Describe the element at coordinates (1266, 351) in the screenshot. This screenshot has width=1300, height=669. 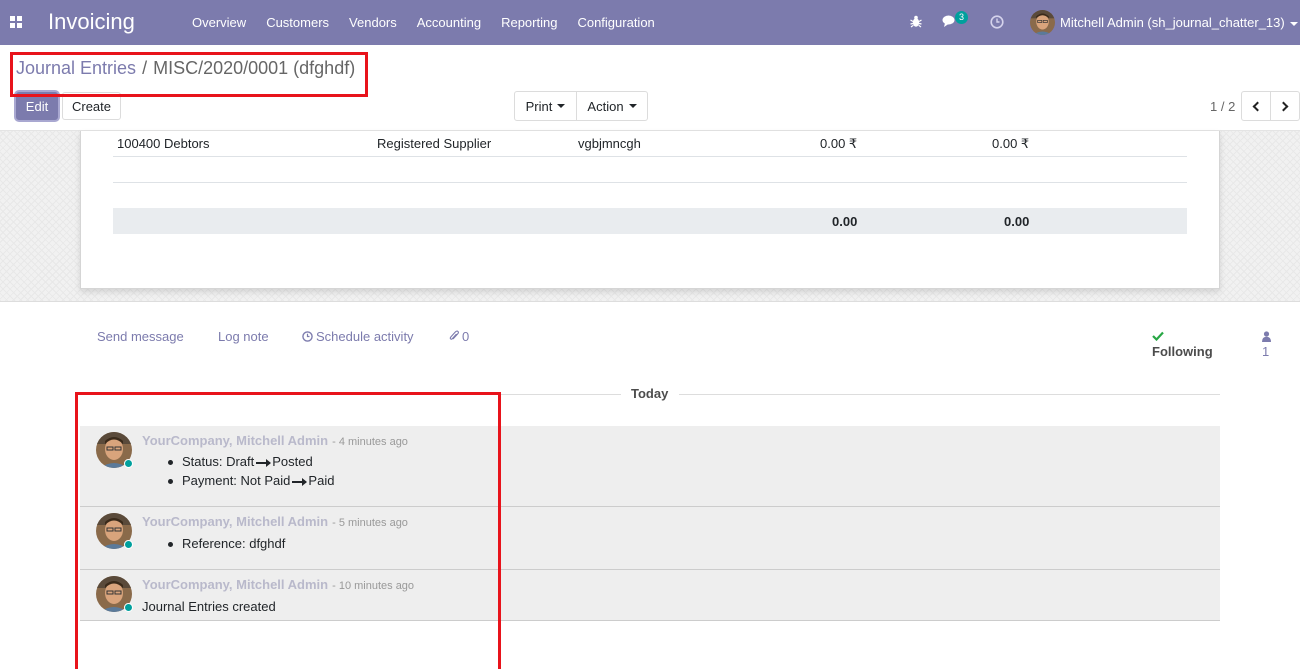
I see `followers-count: 1` at that location.